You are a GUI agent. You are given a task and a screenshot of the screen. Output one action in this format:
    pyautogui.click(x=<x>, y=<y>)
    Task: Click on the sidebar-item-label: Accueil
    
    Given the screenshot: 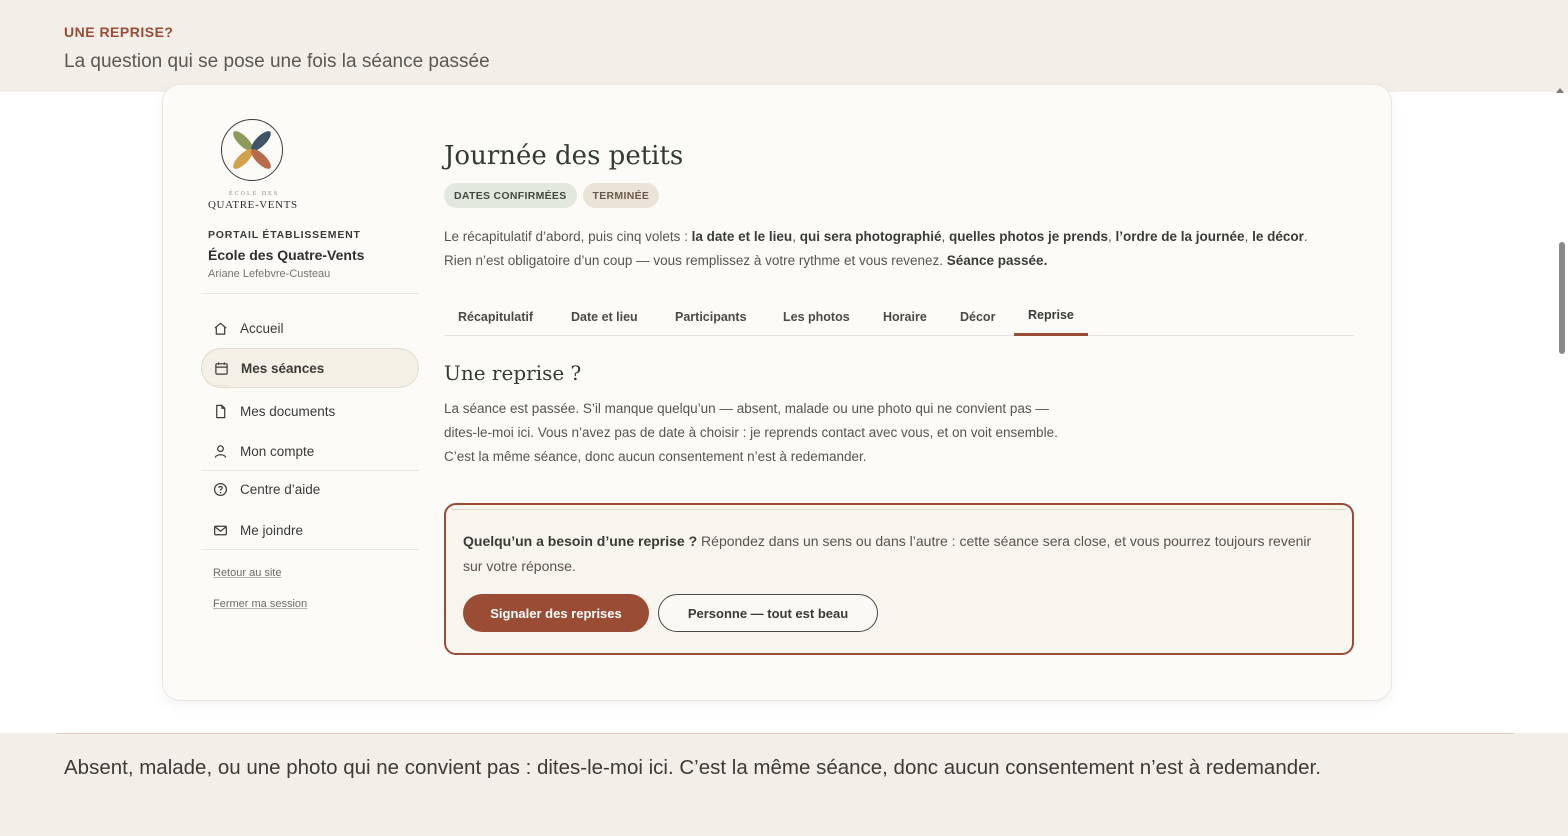 What is the action you would take?
    pyautogui.click(x=262, y=328)
    